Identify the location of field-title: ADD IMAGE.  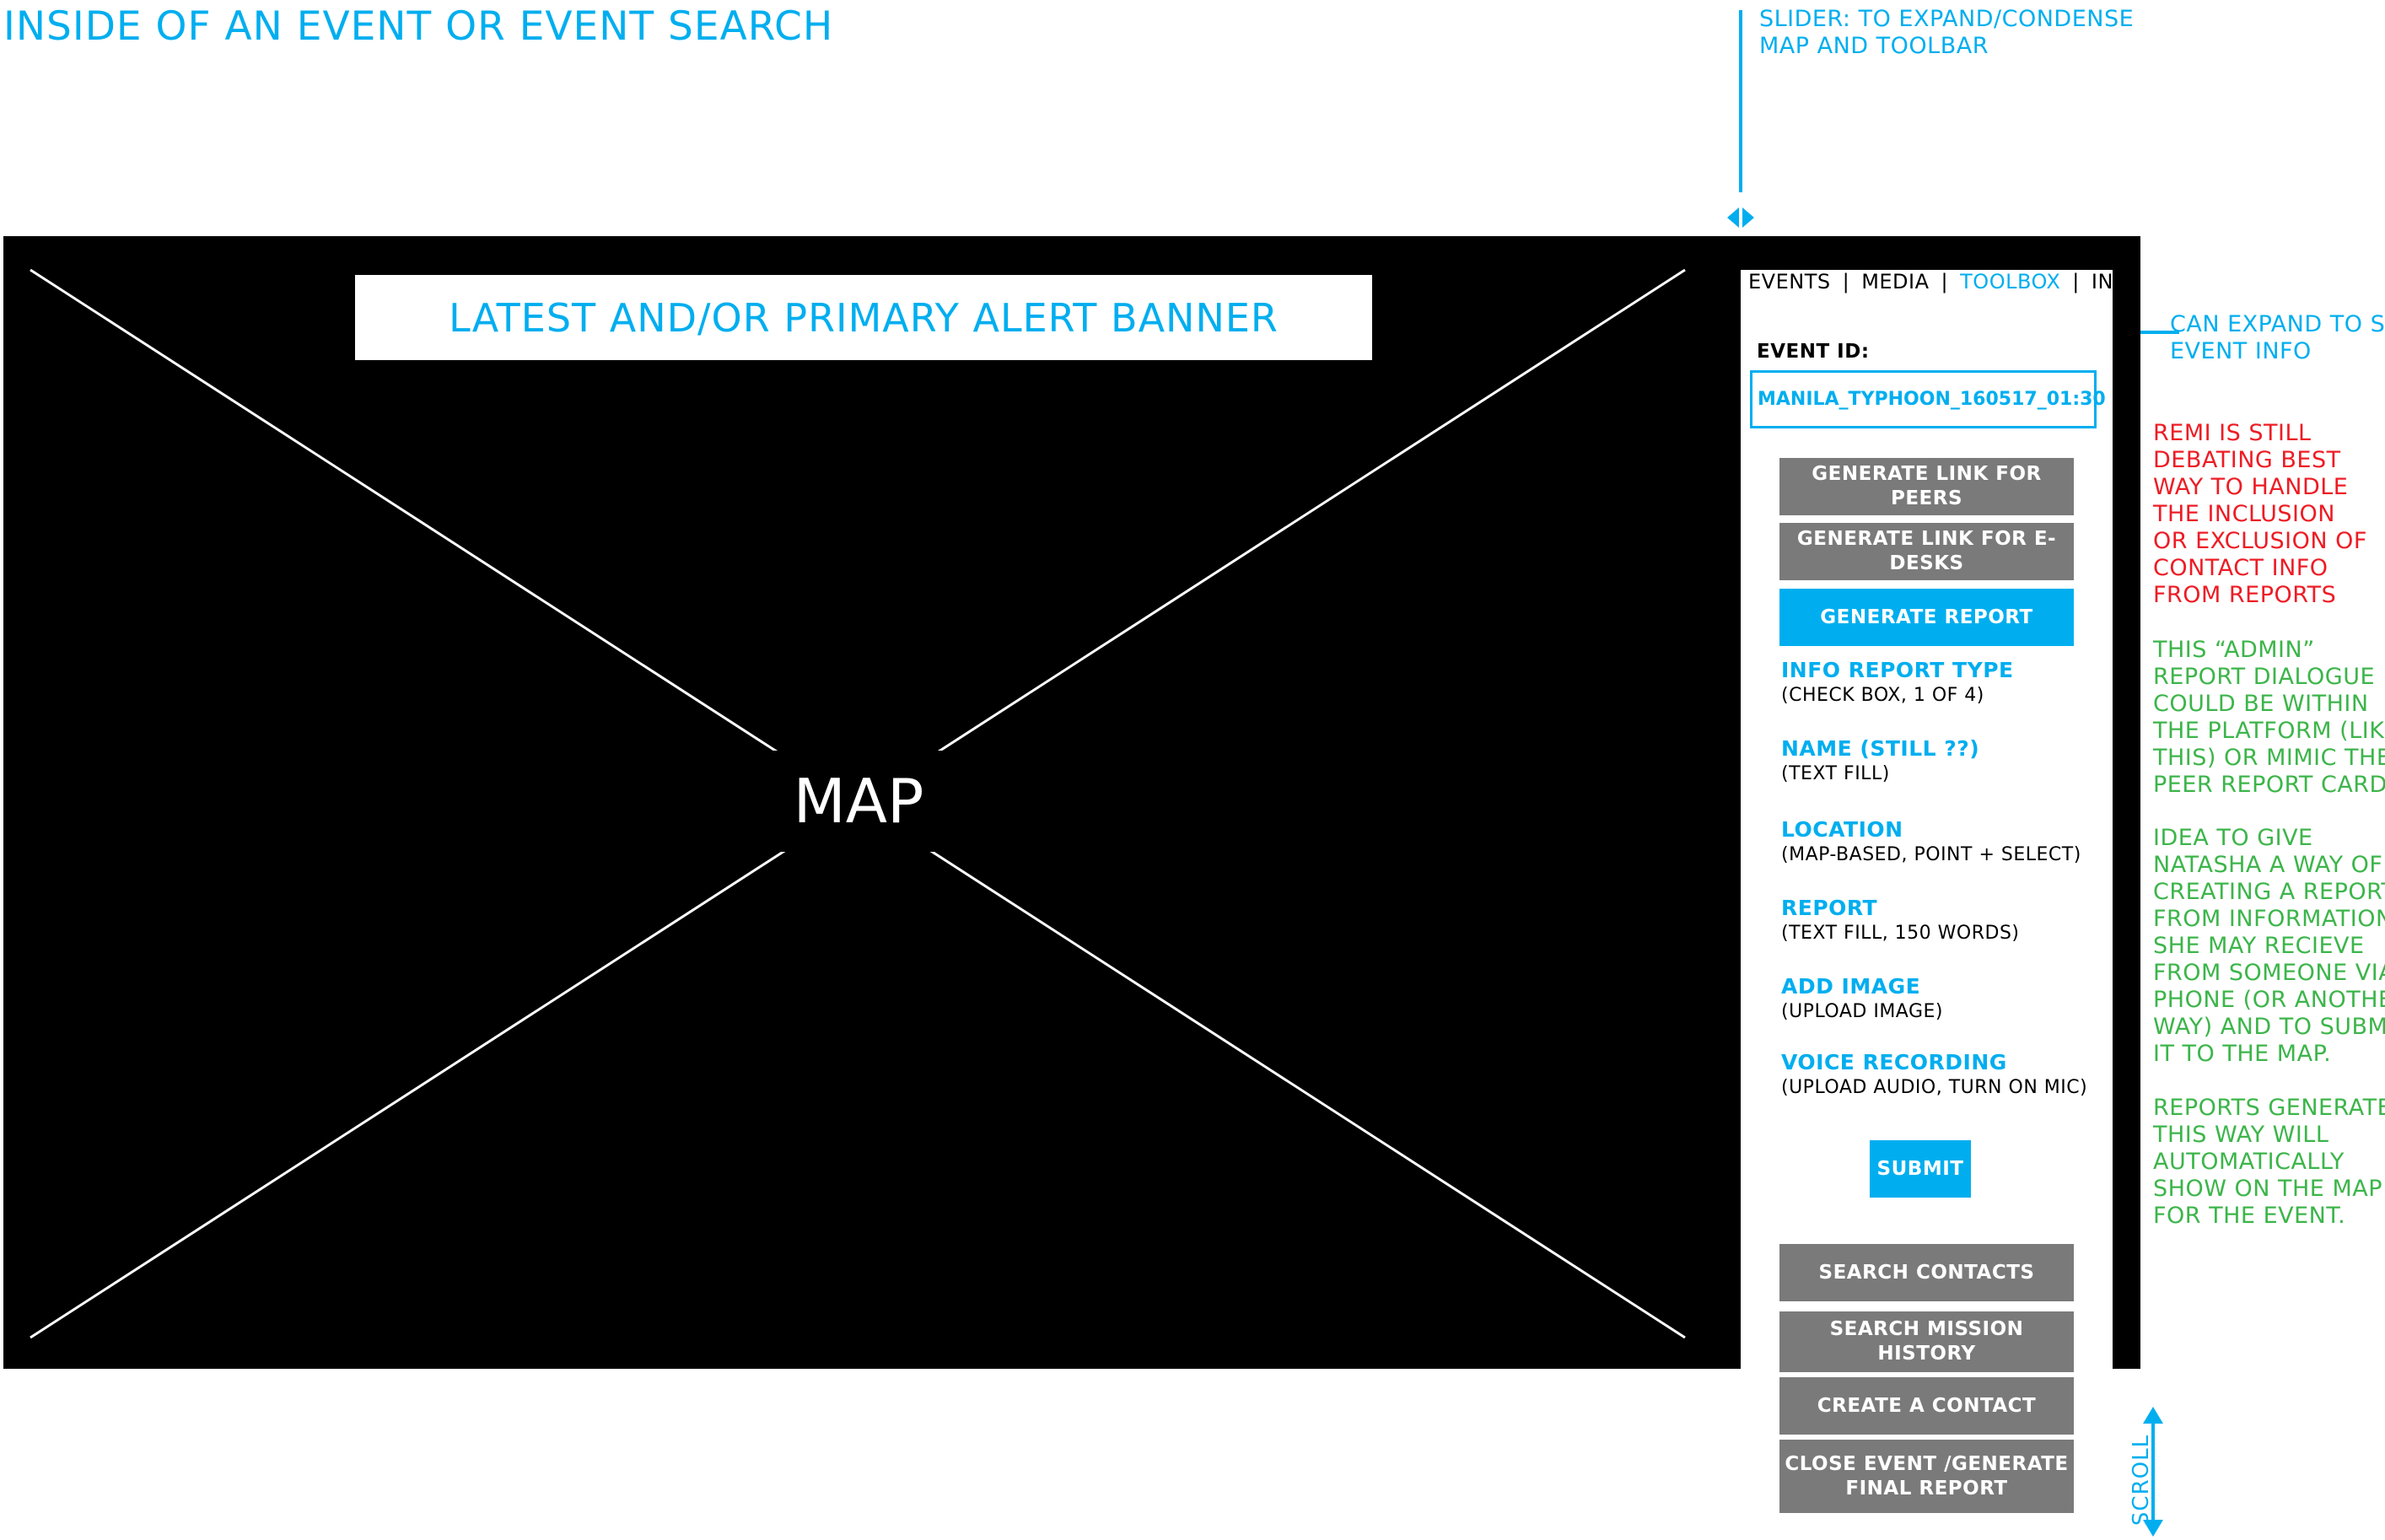
(1851, 986).